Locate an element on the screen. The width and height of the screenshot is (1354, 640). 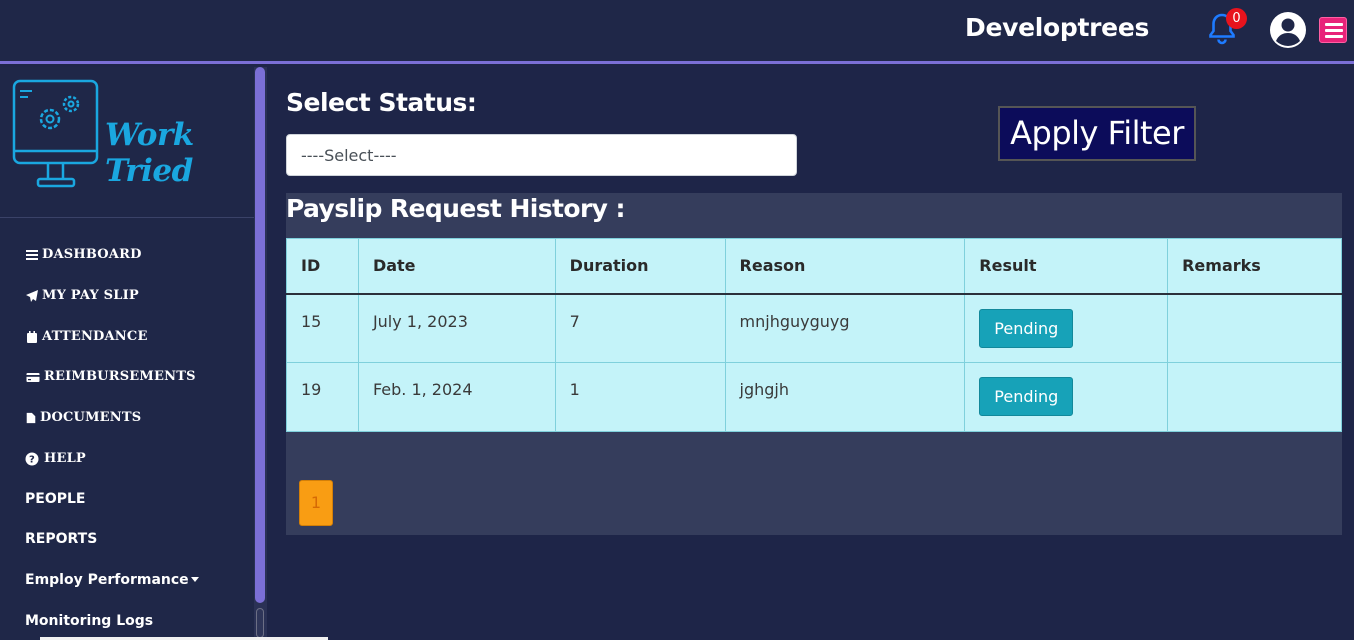
sidebar-item-dashboard: DASHBOARD is located at coordinates (83, 254).